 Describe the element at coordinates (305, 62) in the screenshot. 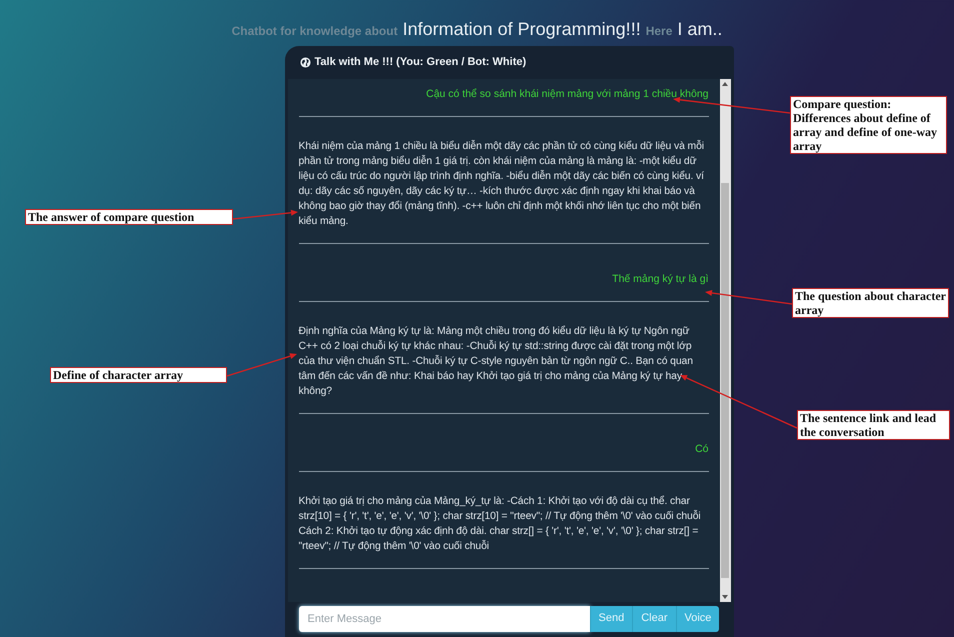

I see `globe-icon` at that location.